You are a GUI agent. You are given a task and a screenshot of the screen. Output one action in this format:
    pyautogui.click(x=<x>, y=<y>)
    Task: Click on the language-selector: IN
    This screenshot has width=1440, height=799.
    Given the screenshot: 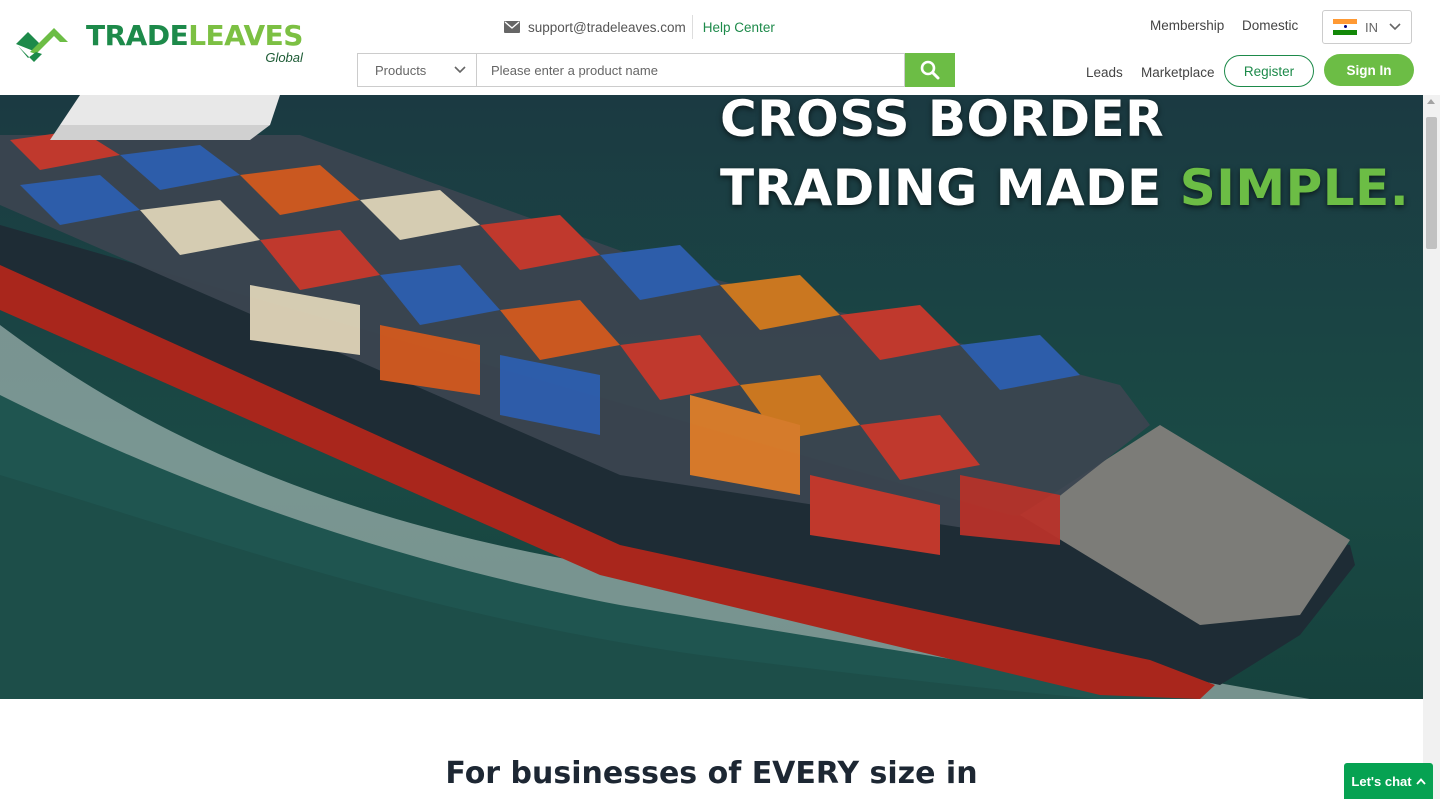 What is the action you would take?
    pyautogui.click(x=1367, y=27)
    